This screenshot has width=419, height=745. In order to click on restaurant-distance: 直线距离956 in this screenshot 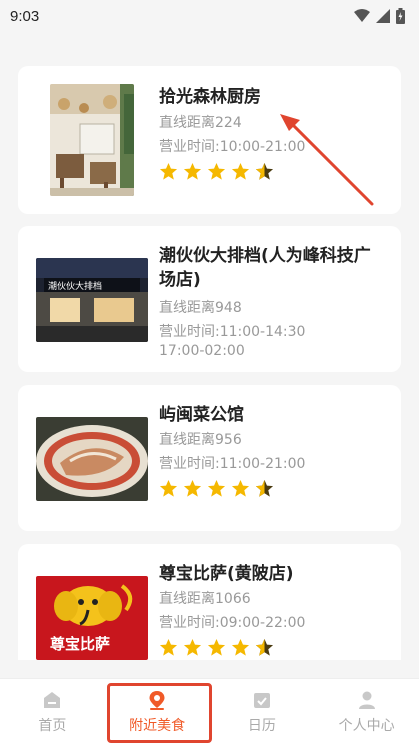, I will do `click(200, 440)`.